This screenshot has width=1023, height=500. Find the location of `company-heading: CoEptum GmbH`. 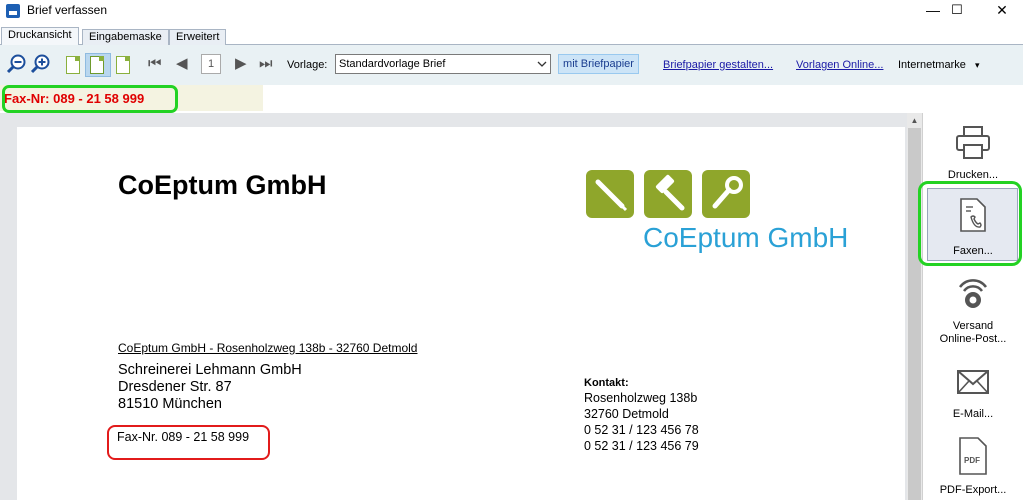

company-heading: CoEptum GmbH is located at coordinates (222, 185).